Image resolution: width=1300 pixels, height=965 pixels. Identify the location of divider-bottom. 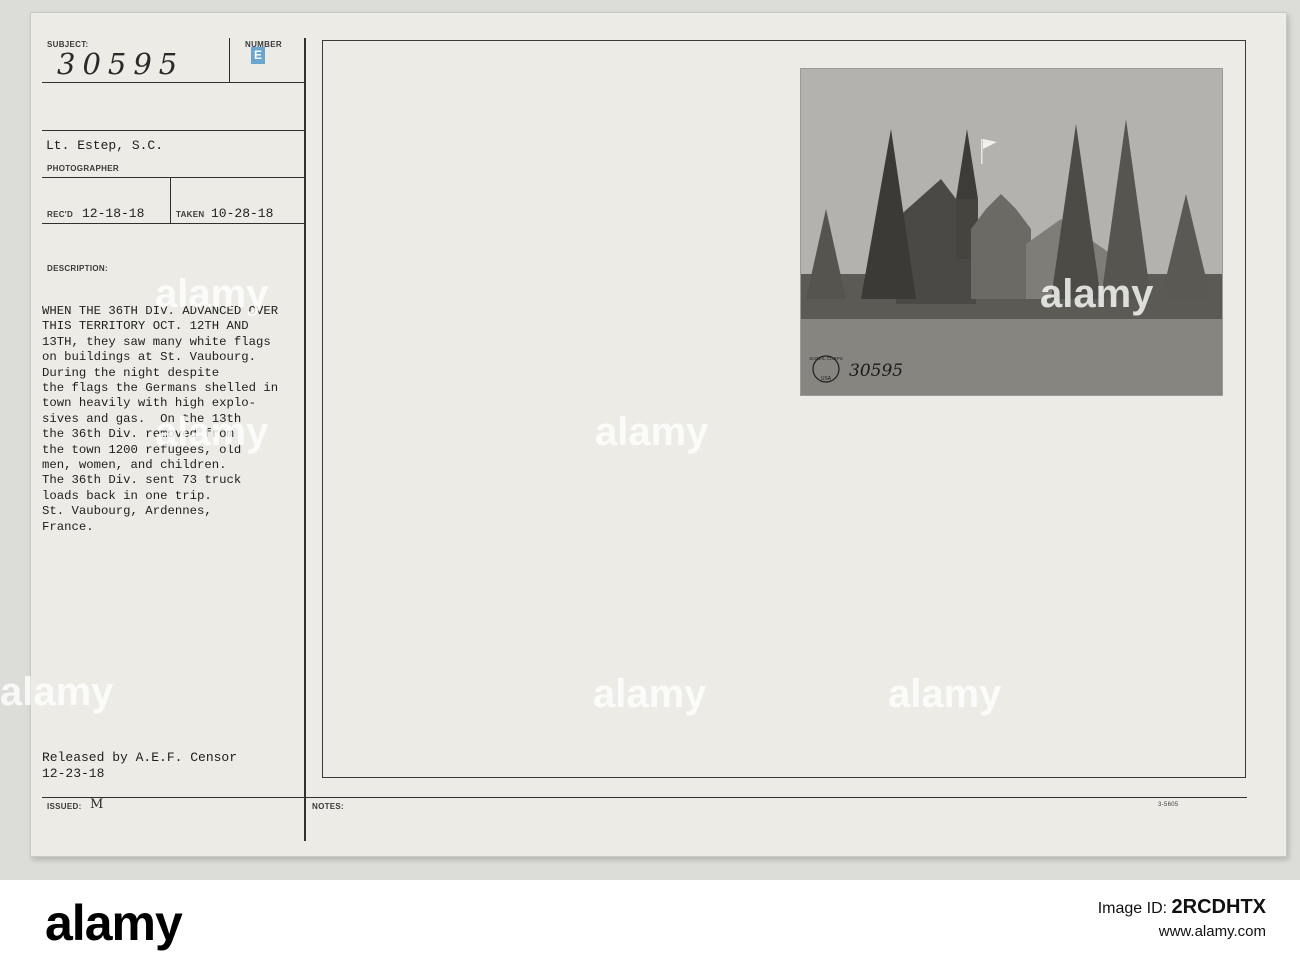
(644, 798).